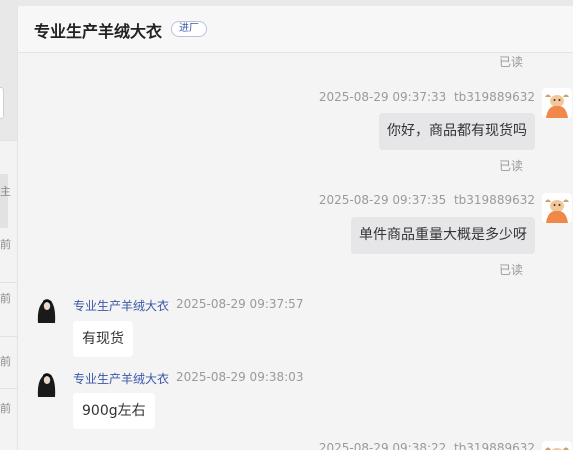 The image size is (573, 450). Describe the element at coordinates (8, 225) in the screenshot. I see `conversation-list-edge: 主 前 前 前 前` at that location.